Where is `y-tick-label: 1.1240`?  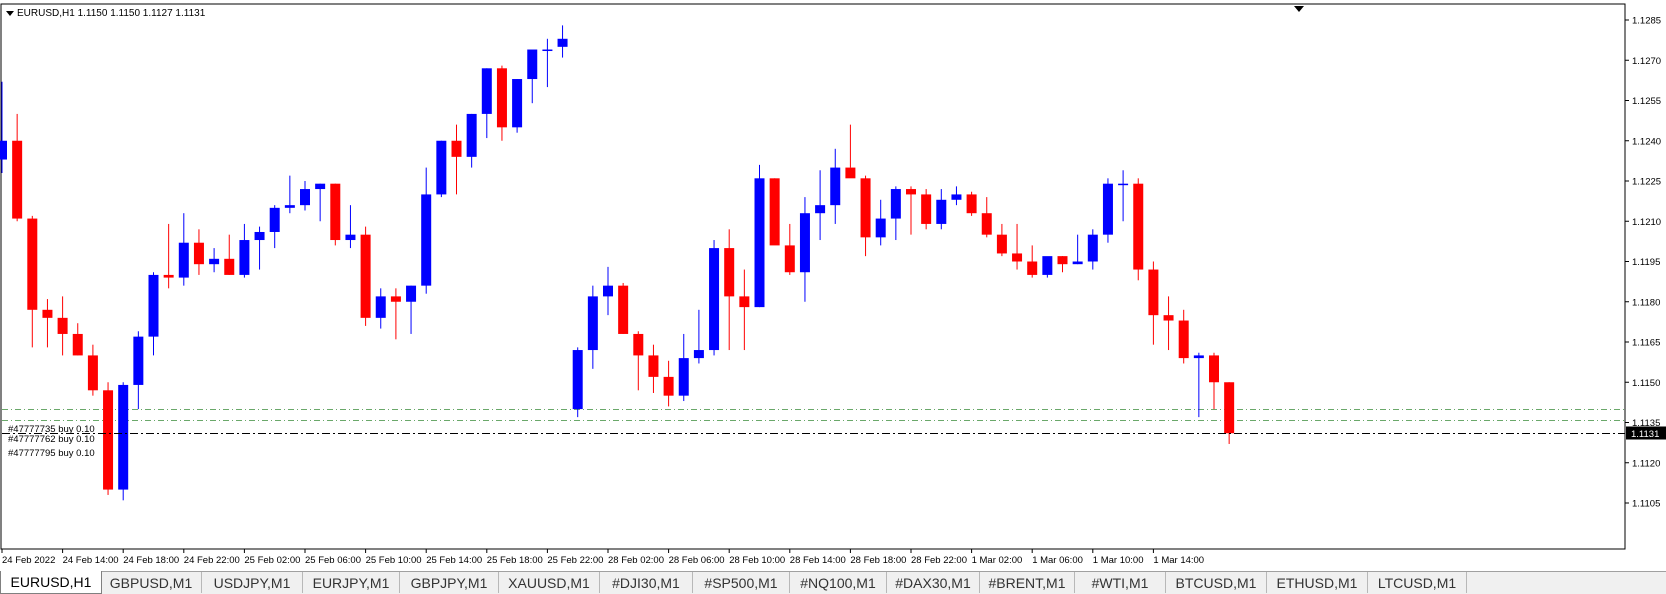
y-tick-label: 1.1240 is located at coordinates (1646, 141).